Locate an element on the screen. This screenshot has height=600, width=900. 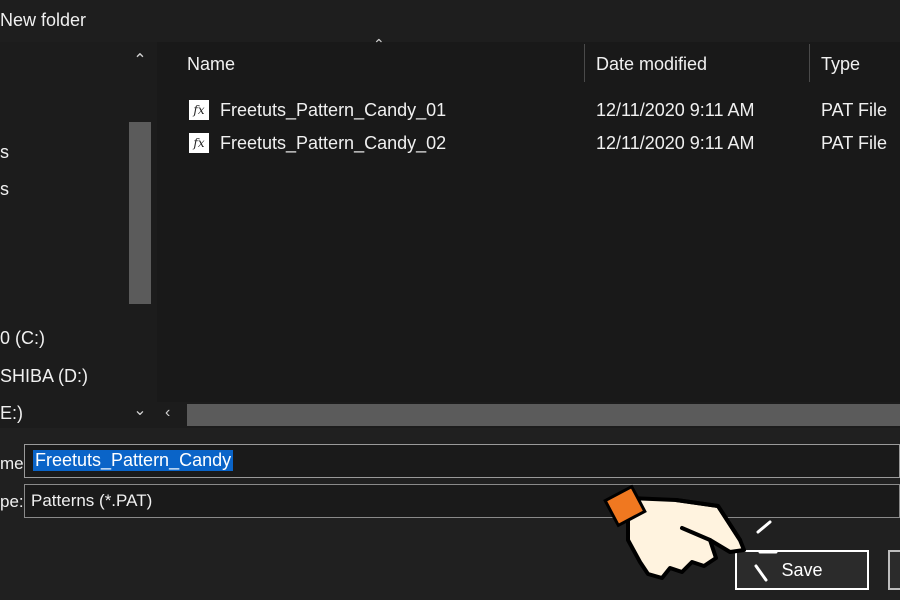
column-header-date-modified: Date modified is located at coordinates (651, 64).